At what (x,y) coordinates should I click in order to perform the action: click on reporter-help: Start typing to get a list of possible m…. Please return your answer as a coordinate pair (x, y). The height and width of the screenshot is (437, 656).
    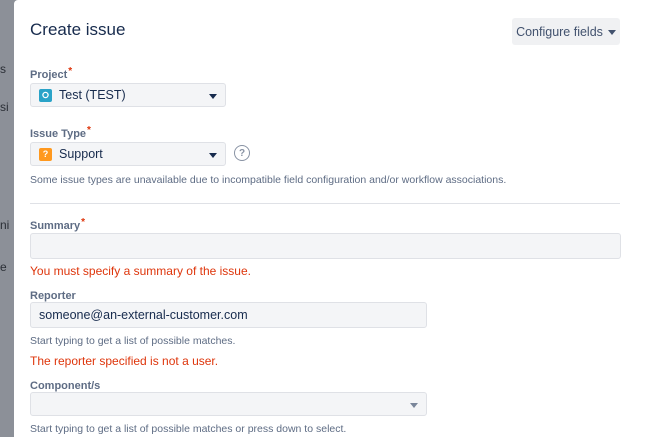
    Looking at the image, I should click on (133, 341).